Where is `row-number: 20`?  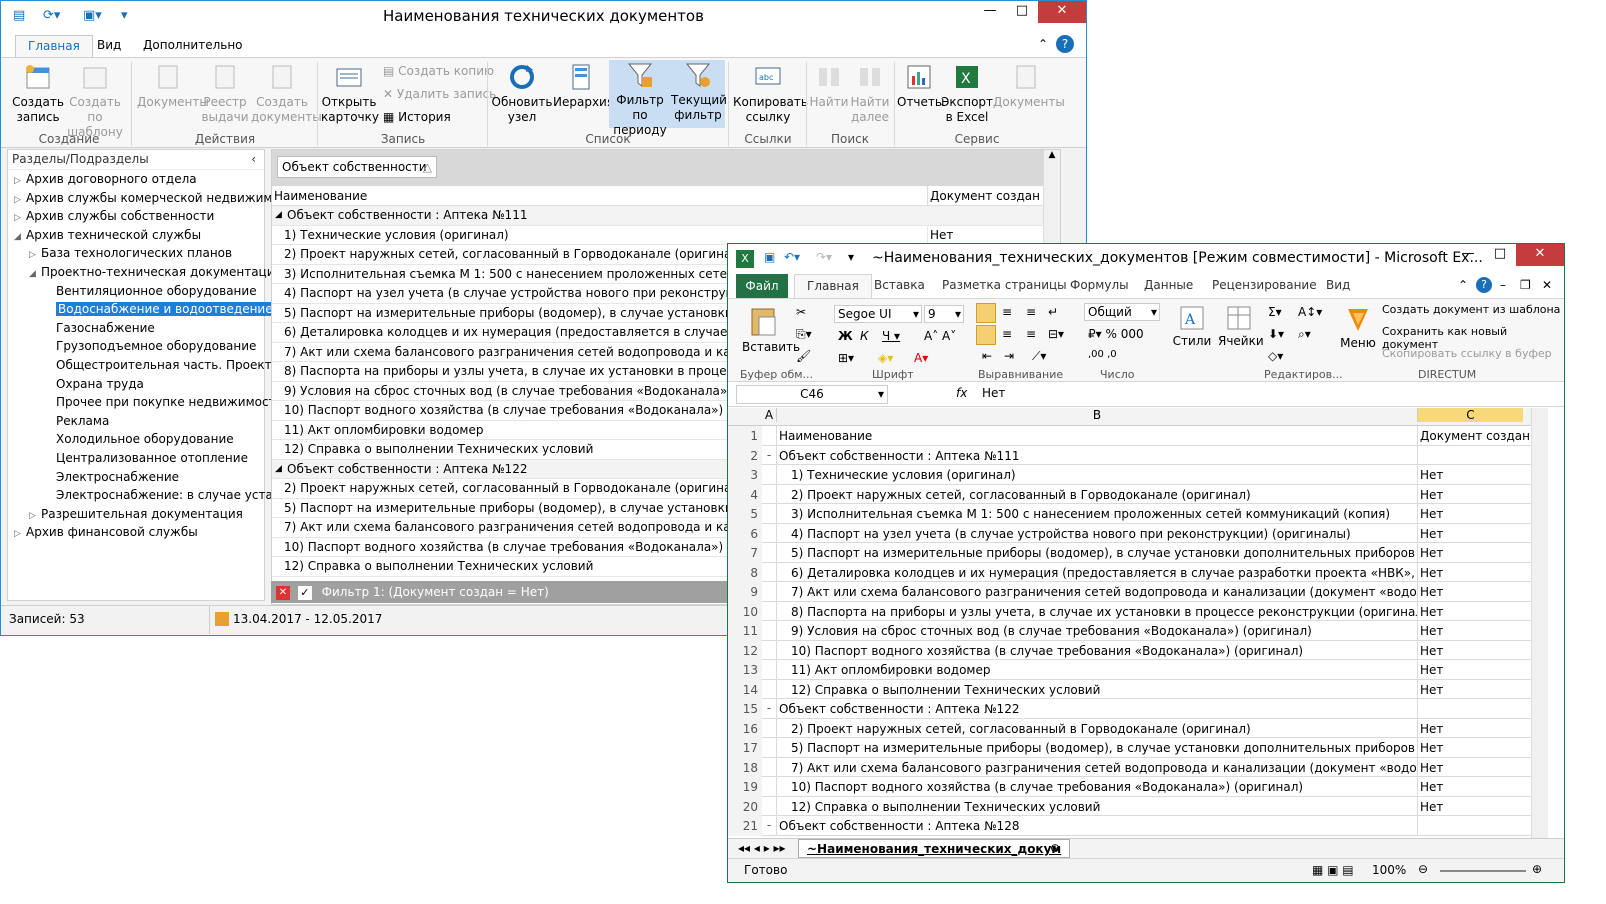
row-number: 20 is located at coordinates (745, 806).